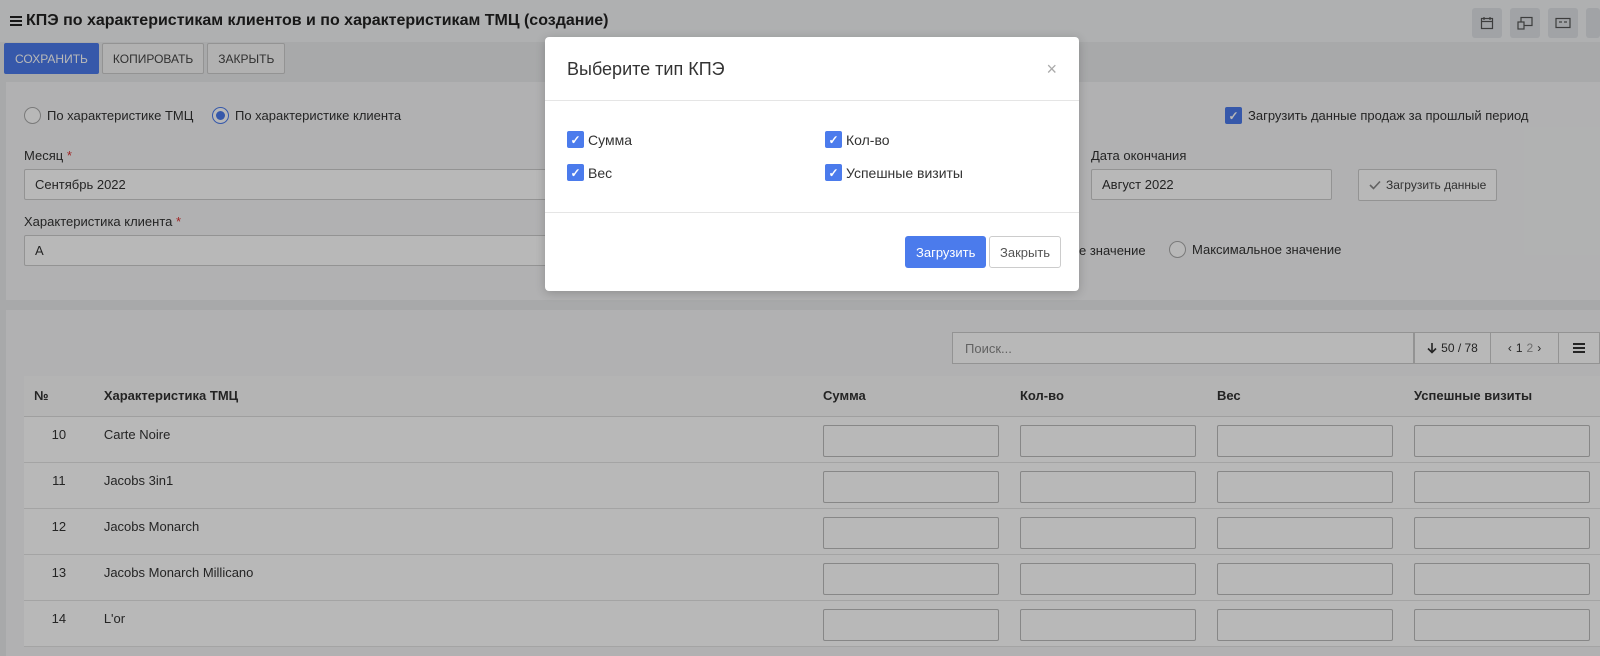 The image size is (1600, 656). I want to click on option-qty: ✓ Кол-во, so click(857, 139).